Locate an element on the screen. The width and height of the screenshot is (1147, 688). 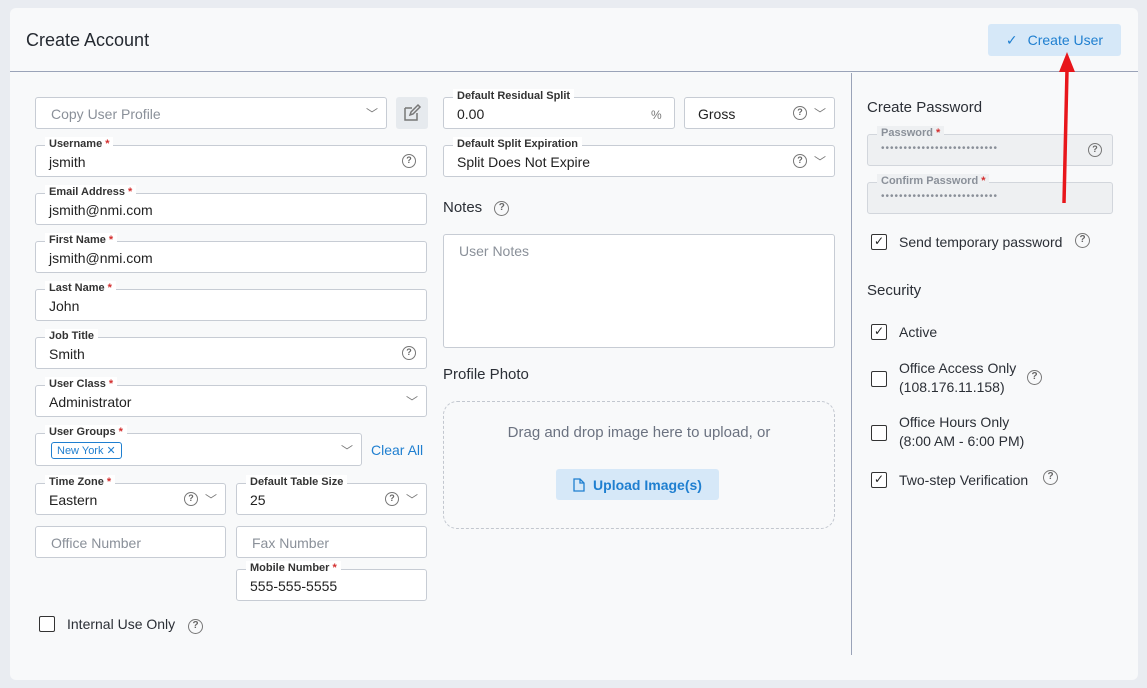
office-access-line2: (108.176.11.158) is located at coordinates (952, 387).